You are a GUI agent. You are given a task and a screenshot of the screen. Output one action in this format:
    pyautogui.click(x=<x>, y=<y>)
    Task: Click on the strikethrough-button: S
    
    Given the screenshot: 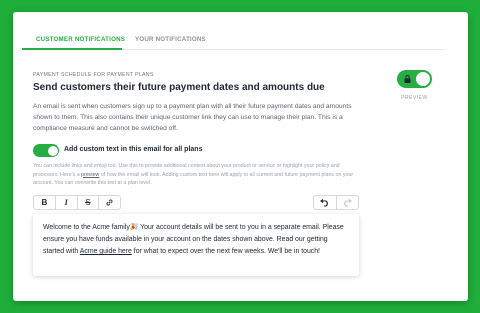 What is the action you would take?
    pyautogui.click(x=89, y=202)
    